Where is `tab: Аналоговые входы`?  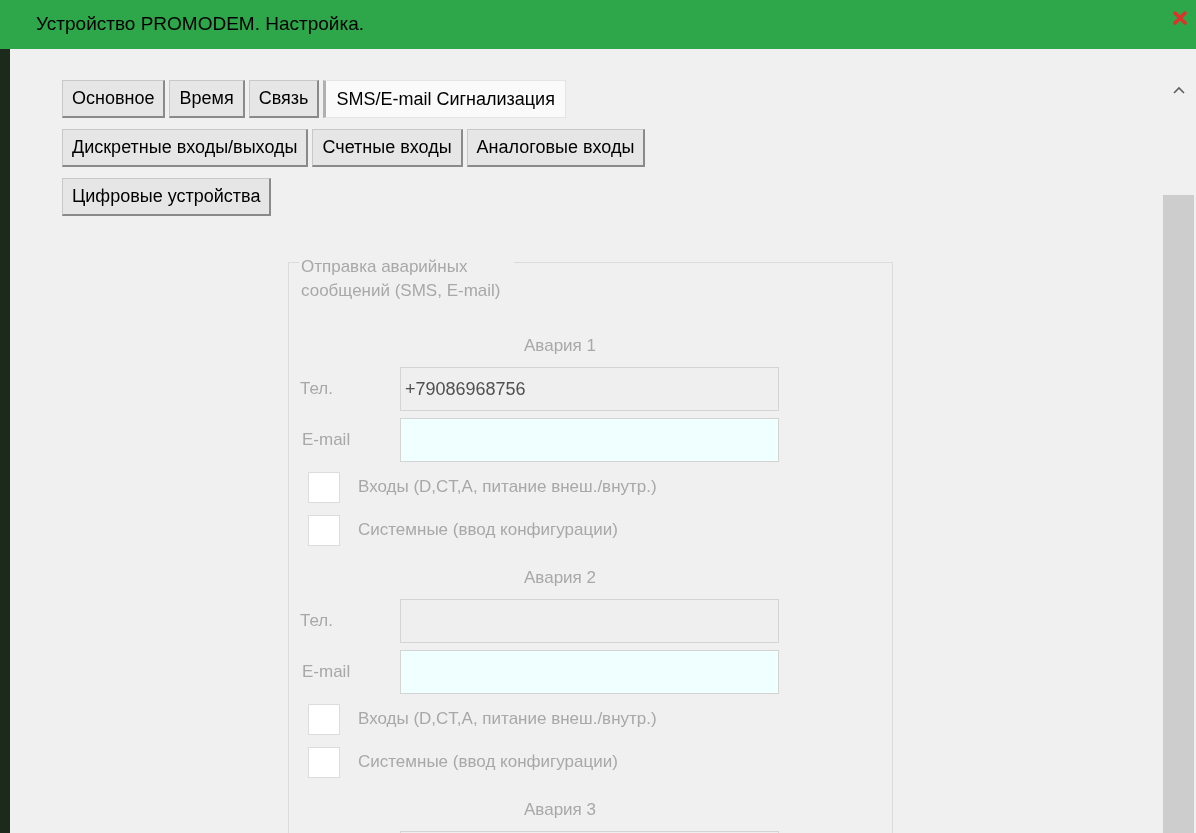 tab: Аналоговые входы is located at coordinates (556, 148).